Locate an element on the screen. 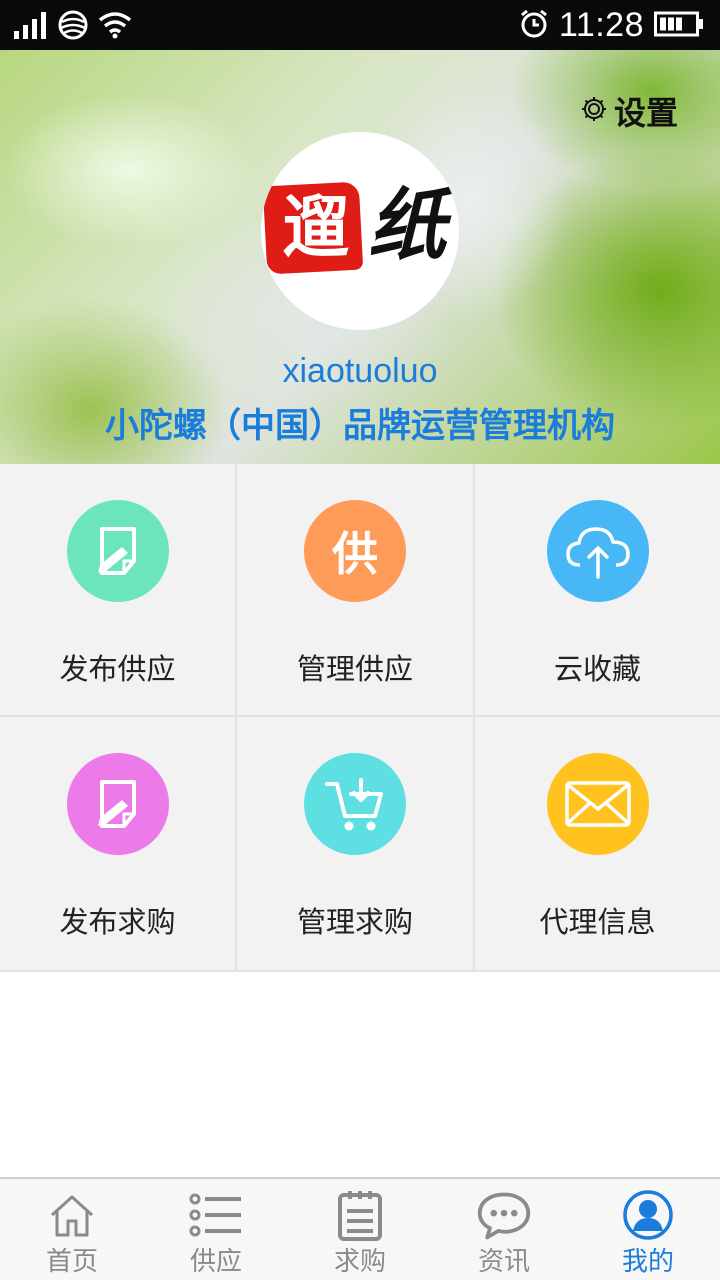 The height and width of the screenshot is (1280, 720). gear-icon is located at coordinates (594, 111).